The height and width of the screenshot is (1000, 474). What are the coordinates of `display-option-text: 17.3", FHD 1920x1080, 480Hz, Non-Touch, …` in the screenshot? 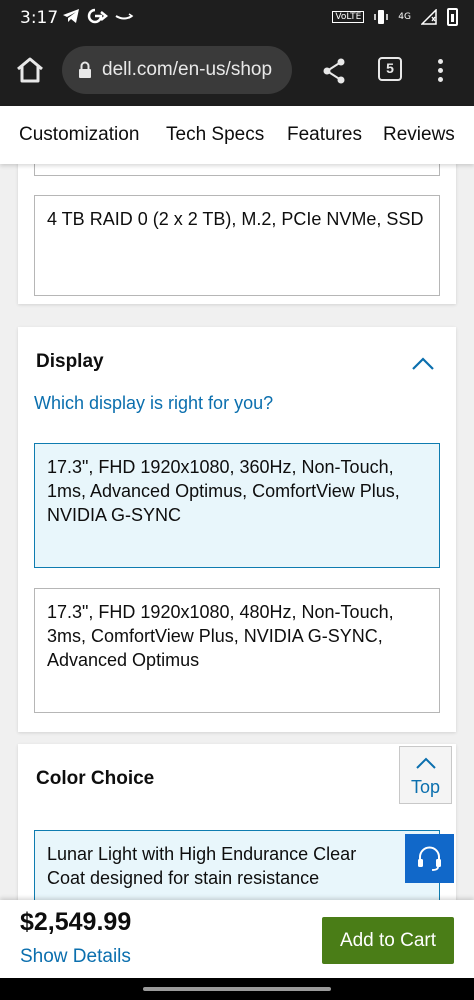 It's located at (220, 636).